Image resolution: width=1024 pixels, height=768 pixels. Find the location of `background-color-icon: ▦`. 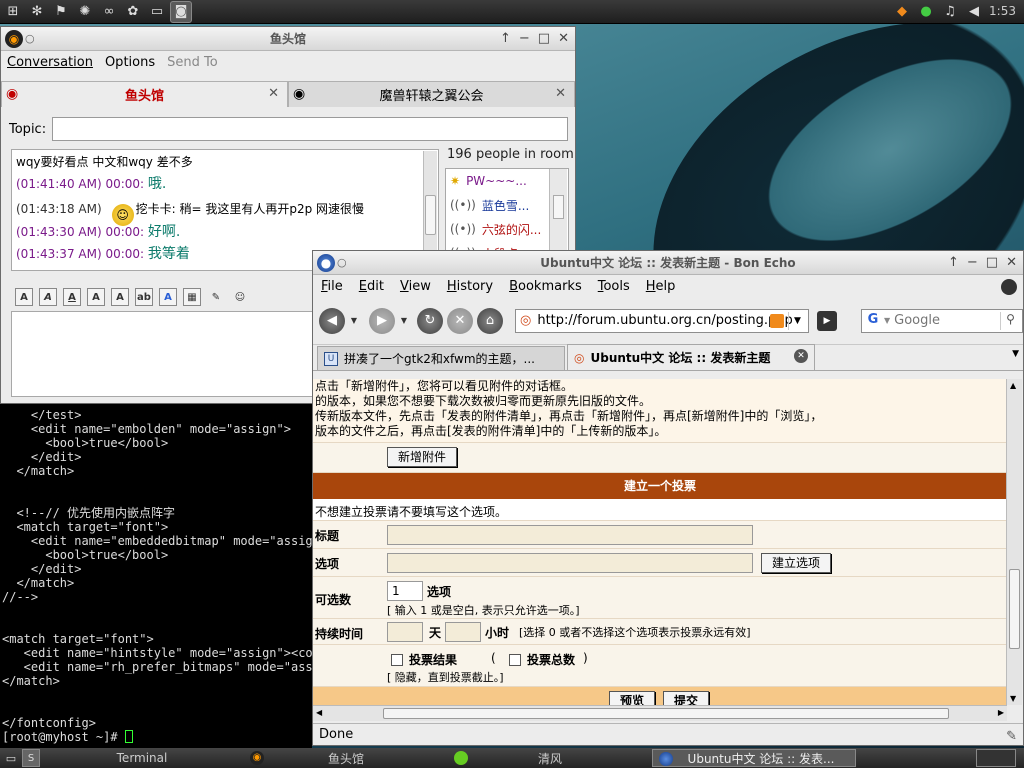

background-color-icon: ▦ is located at coordinates (192, 297).